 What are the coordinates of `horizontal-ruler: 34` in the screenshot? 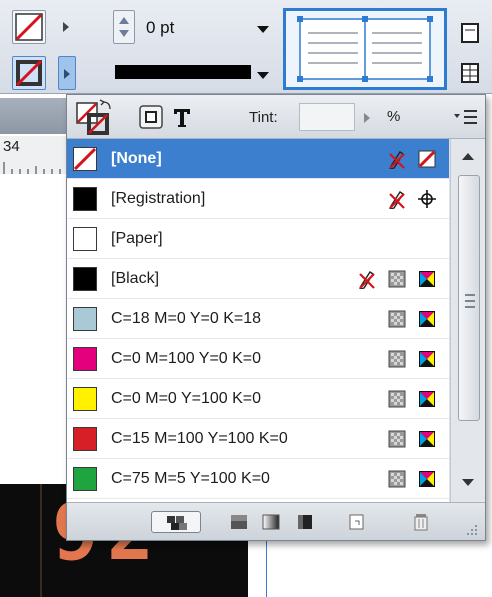 It's located at (35, 155).